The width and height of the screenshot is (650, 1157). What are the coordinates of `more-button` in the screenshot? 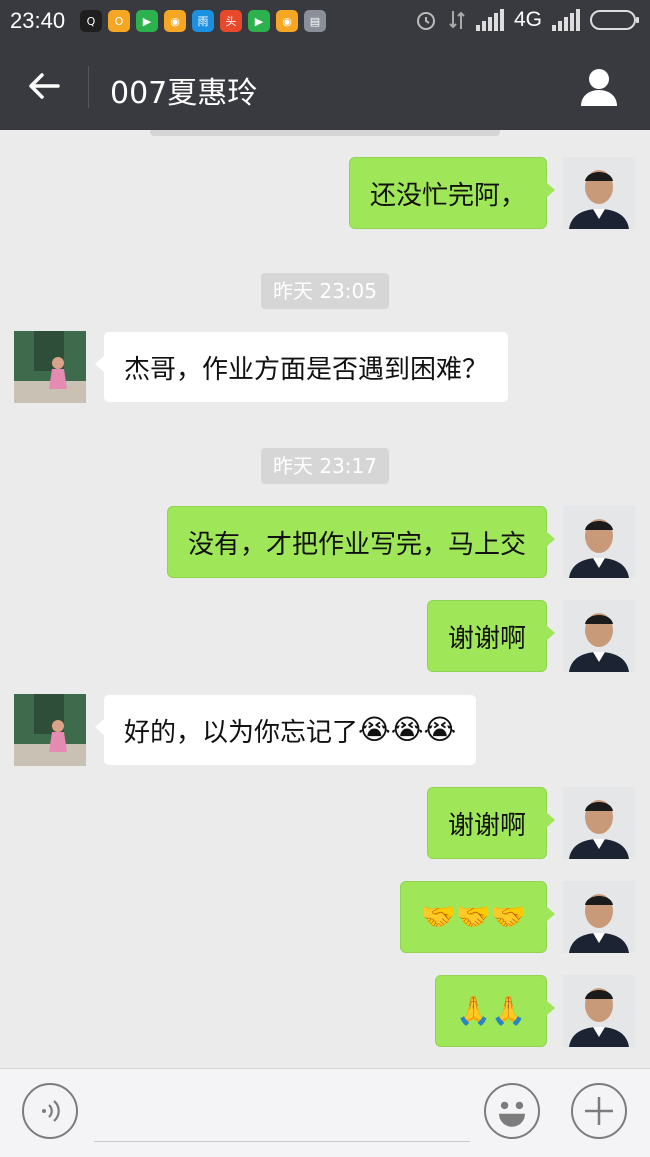 It's located at (599, 1111).